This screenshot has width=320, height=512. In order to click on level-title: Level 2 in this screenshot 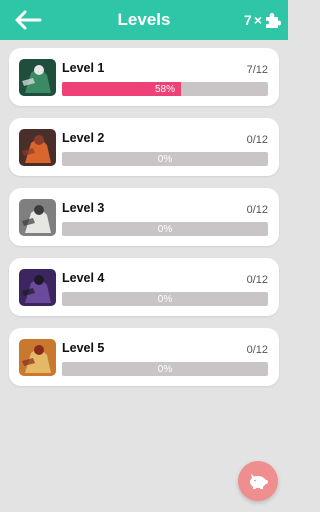, I will do `click(83, 138)`.